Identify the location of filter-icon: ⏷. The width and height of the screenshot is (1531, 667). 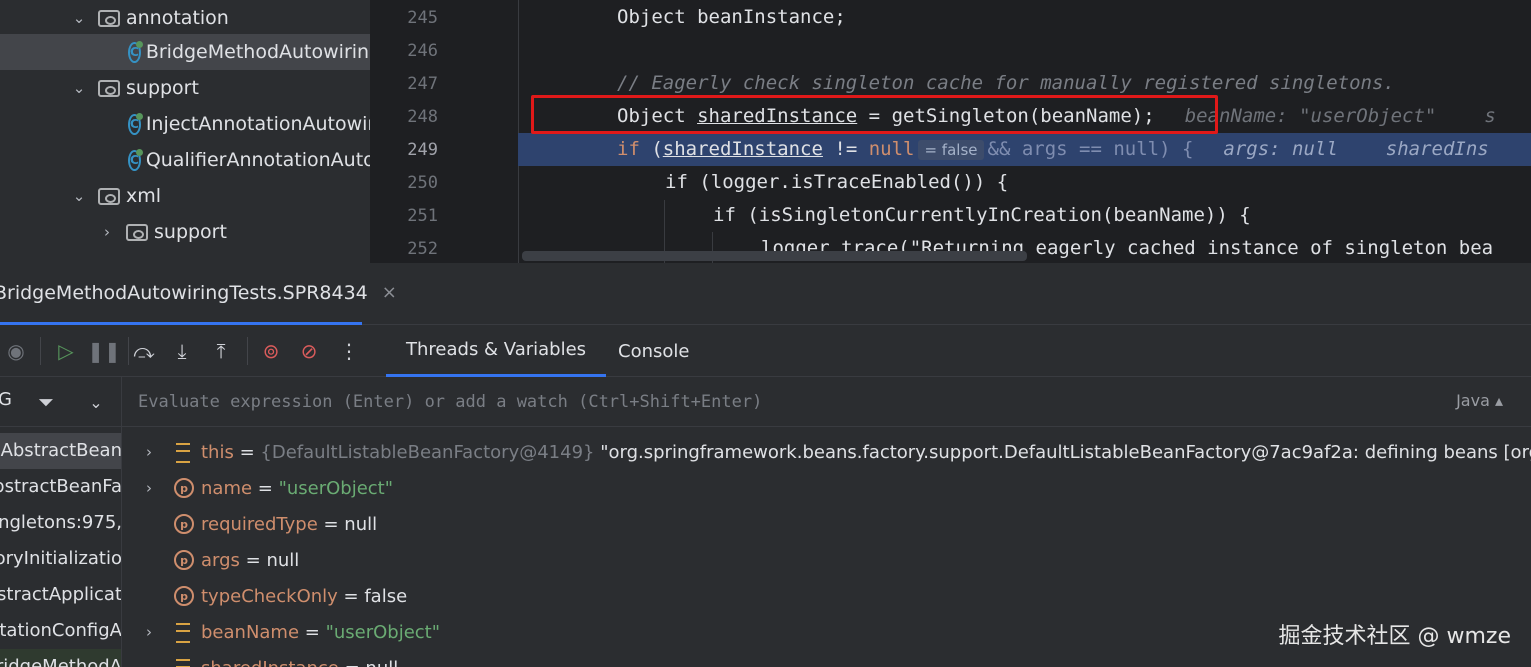
(46, 402).